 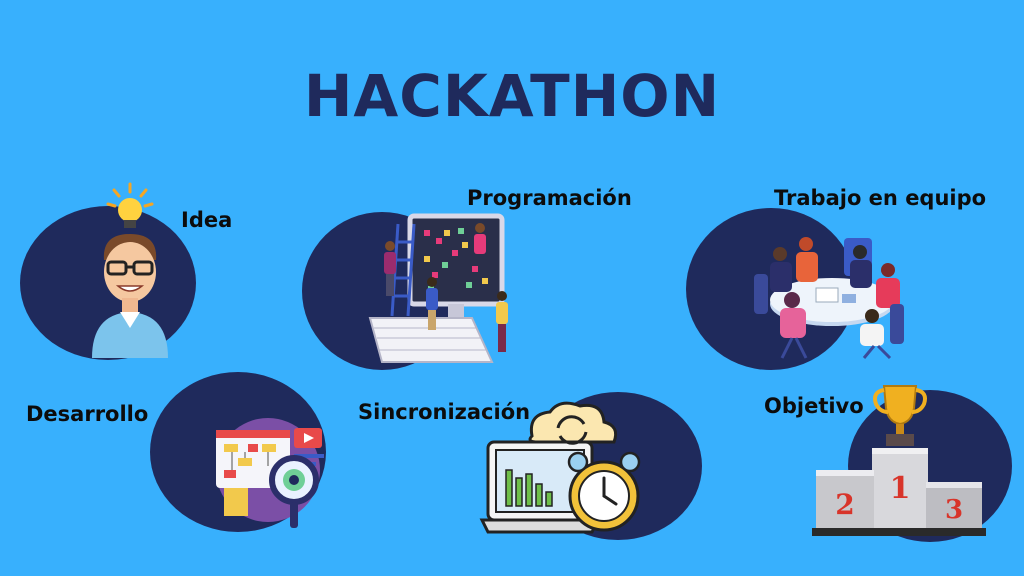 I want to click on podium-first: 1, so click(x=900, y=488).